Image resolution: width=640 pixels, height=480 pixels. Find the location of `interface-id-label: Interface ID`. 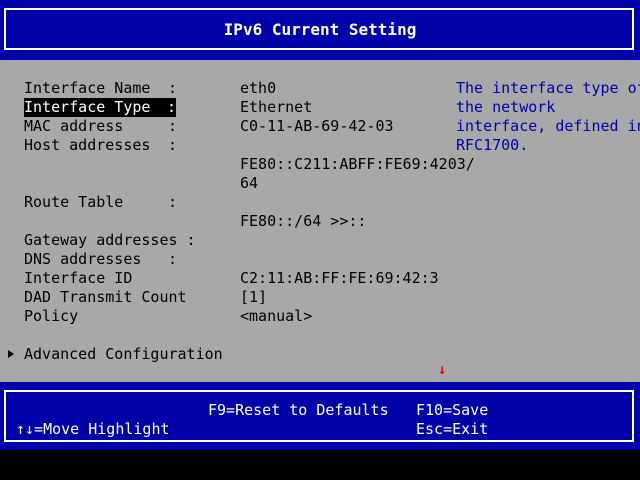

interface-id-label: Interface ID is located at coordinates (78, 278).